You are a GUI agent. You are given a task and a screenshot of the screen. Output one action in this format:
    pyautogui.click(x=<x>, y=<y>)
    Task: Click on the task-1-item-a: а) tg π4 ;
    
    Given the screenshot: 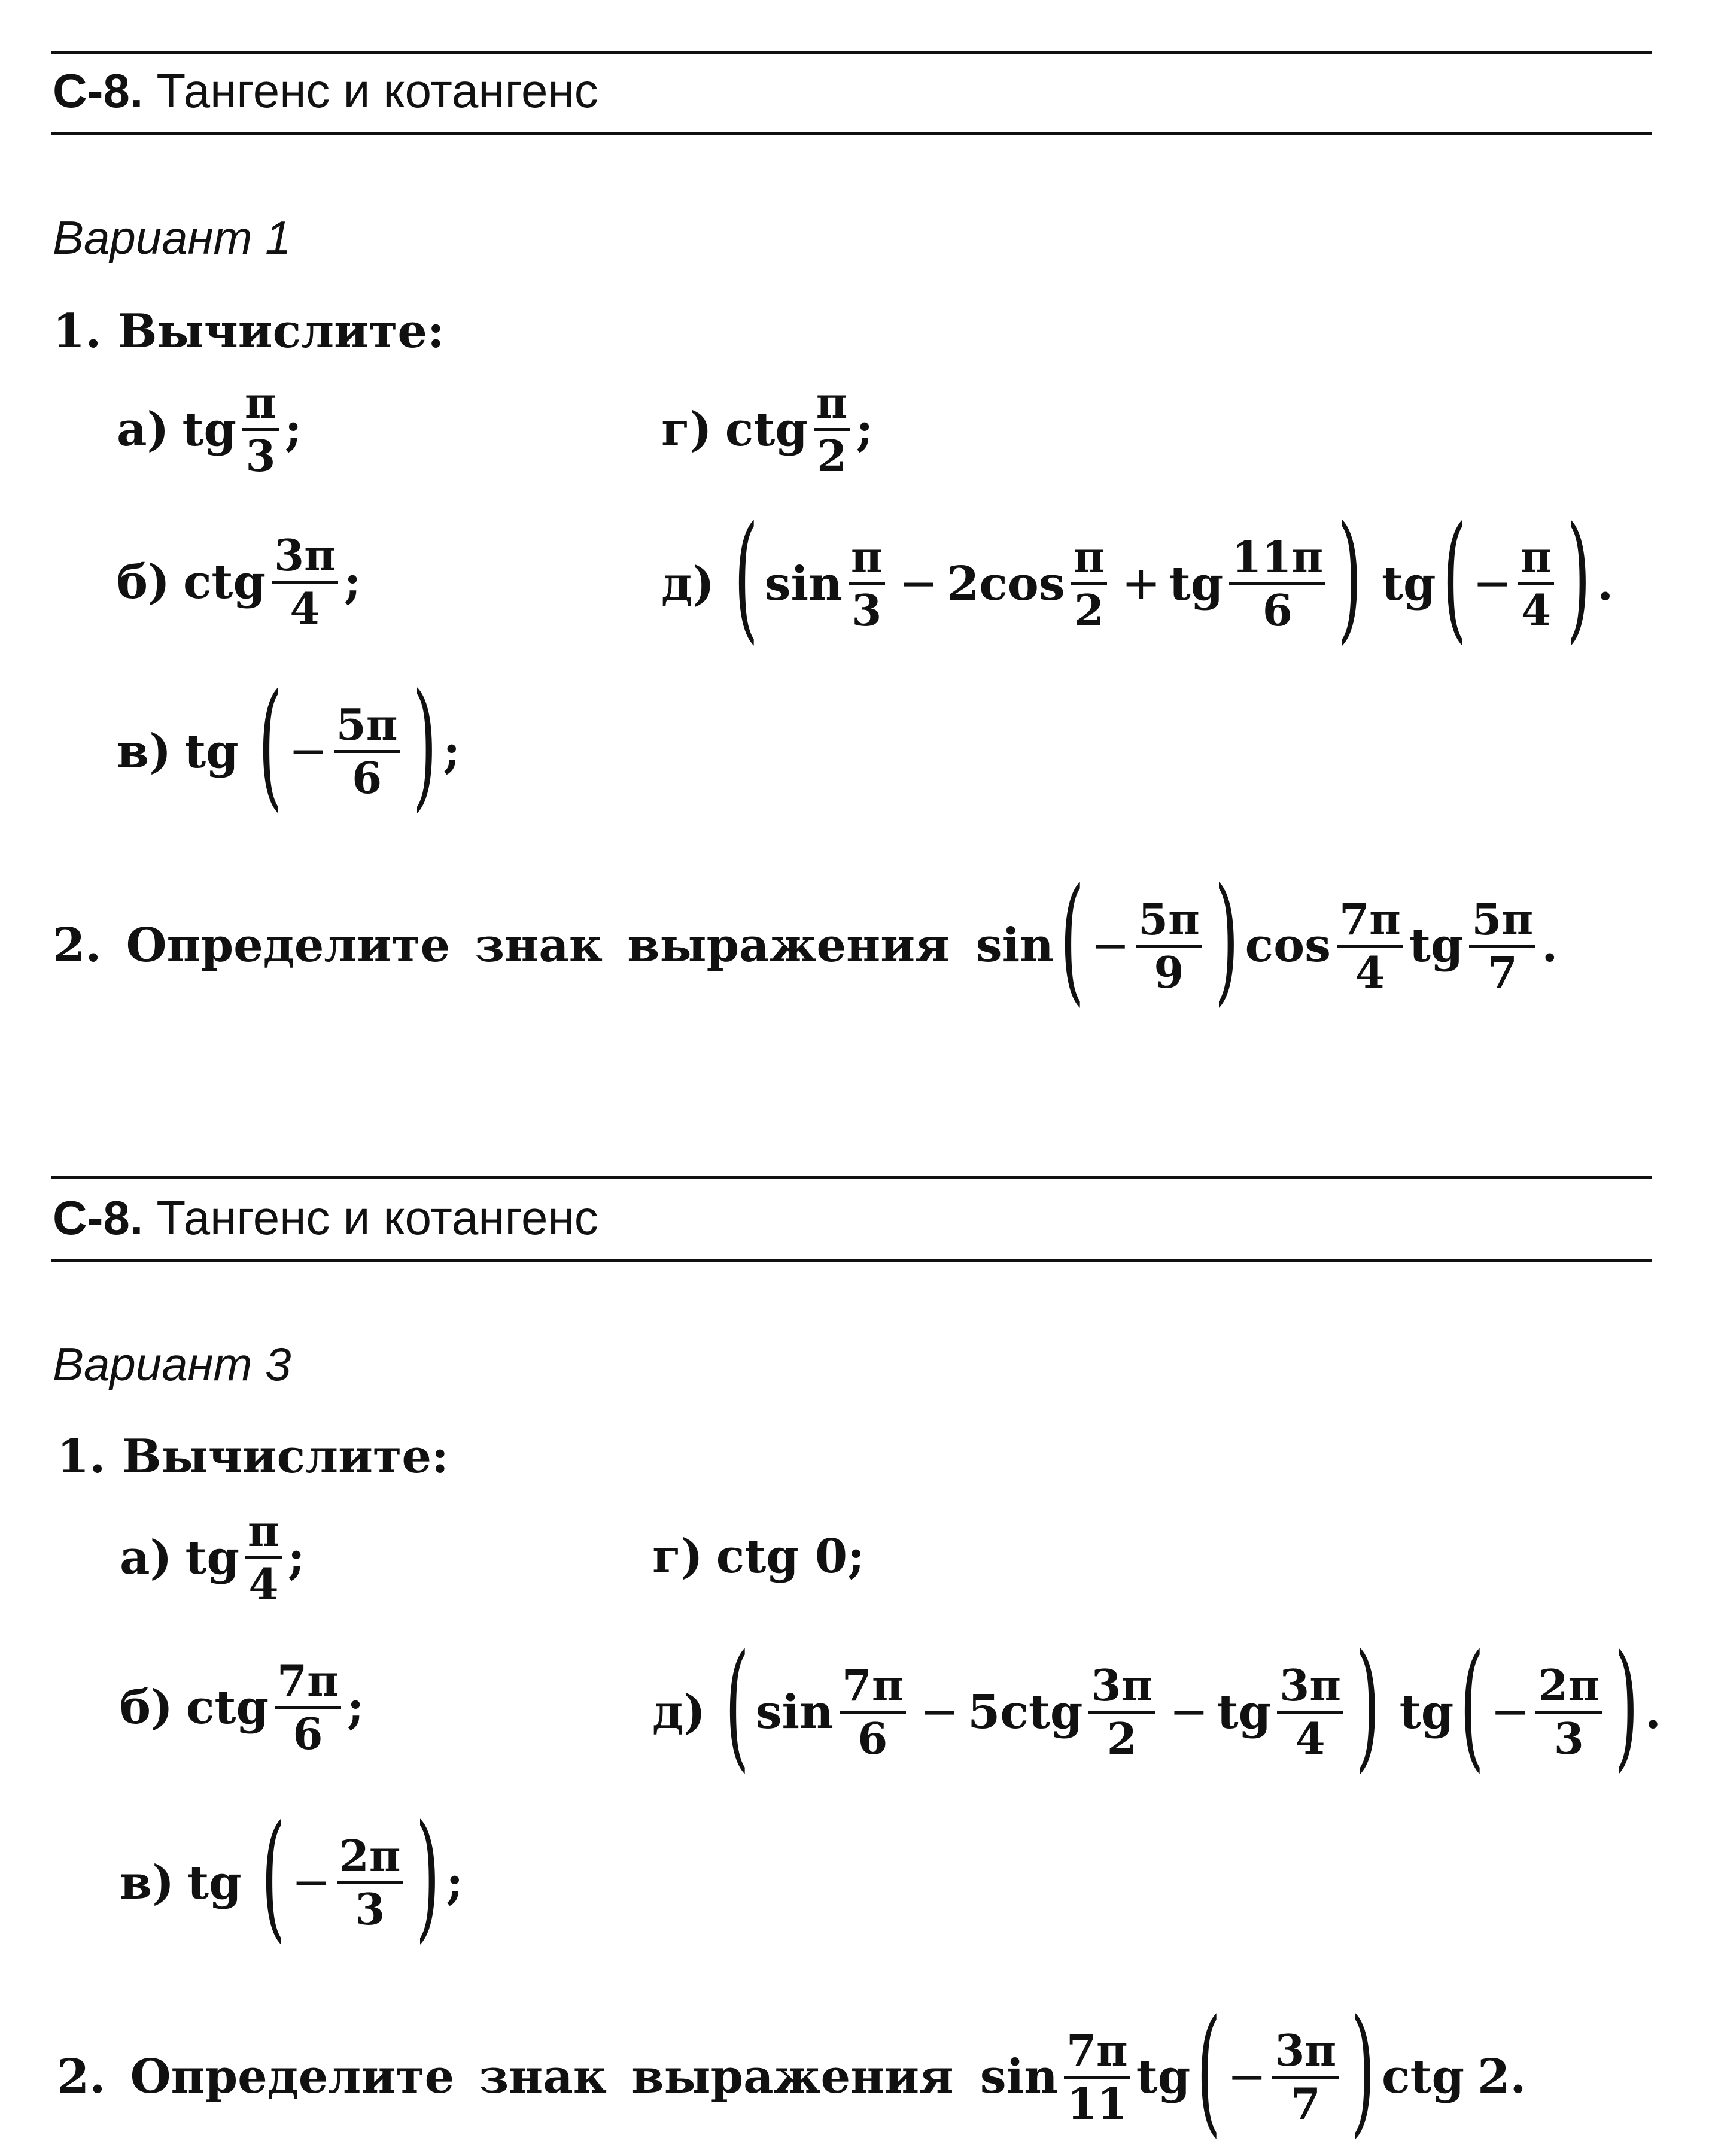 What is the action you would take?
    pyautogui.click(x=212, y=1557)
    